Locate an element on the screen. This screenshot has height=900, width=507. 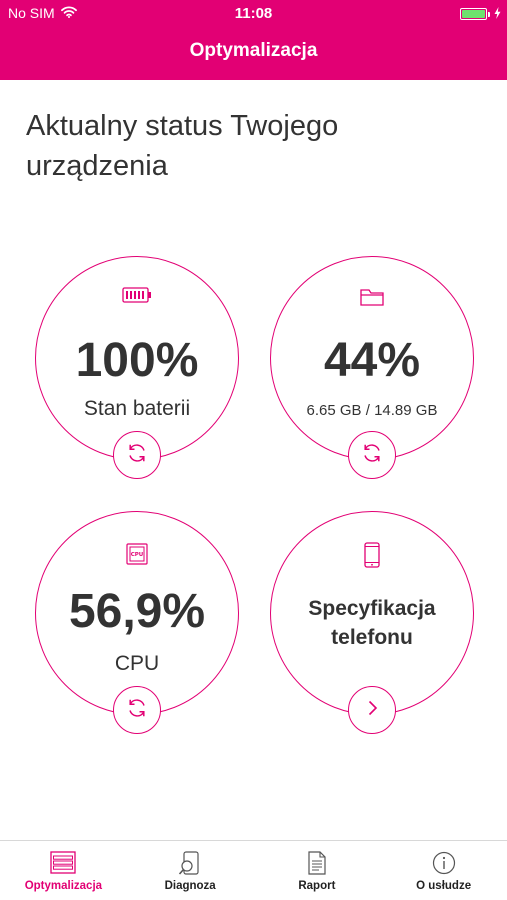
phone-spec-label: Specyfikacja telefonu is located at coordinates (372, 623).